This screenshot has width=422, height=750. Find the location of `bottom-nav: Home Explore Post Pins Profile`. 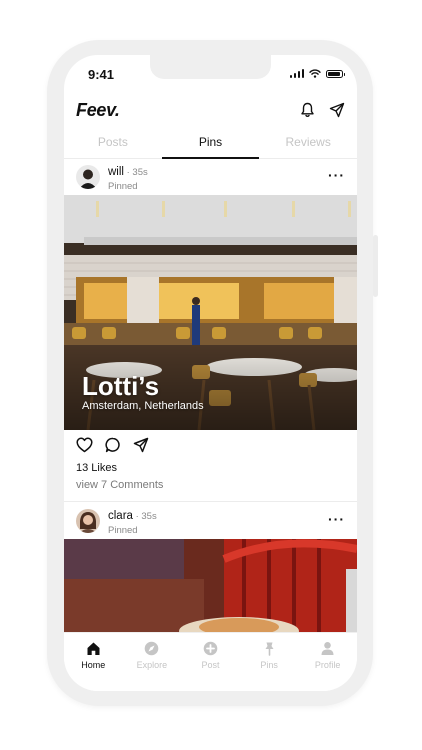

bottom-nav: Home Explore Post Pins Profile is located at coordinates (210, 661).